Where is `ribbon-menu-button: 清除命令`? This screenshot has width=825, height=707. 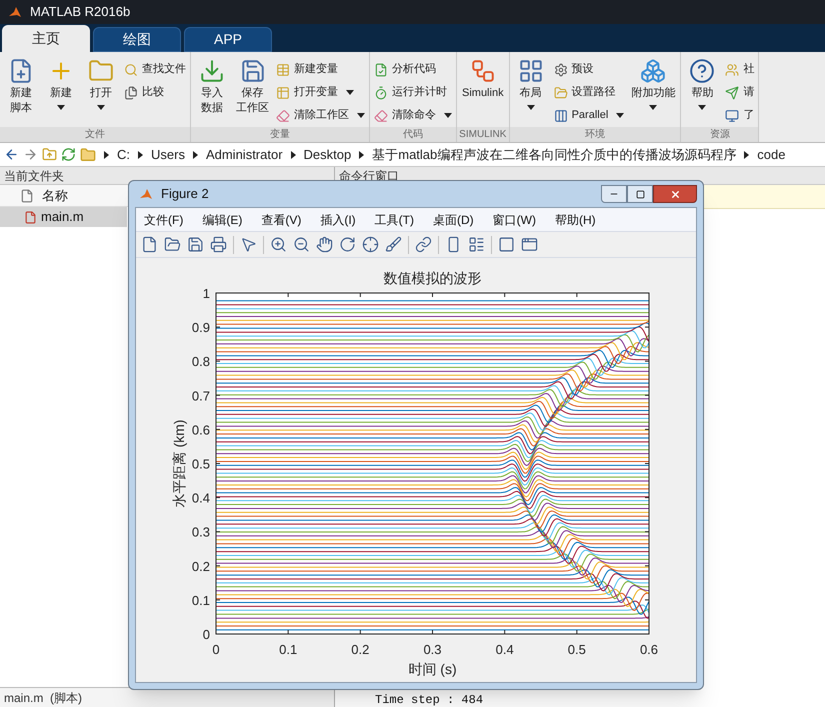 ribbon-menu-button: 清除命令 is located at coordinates (413, 115).